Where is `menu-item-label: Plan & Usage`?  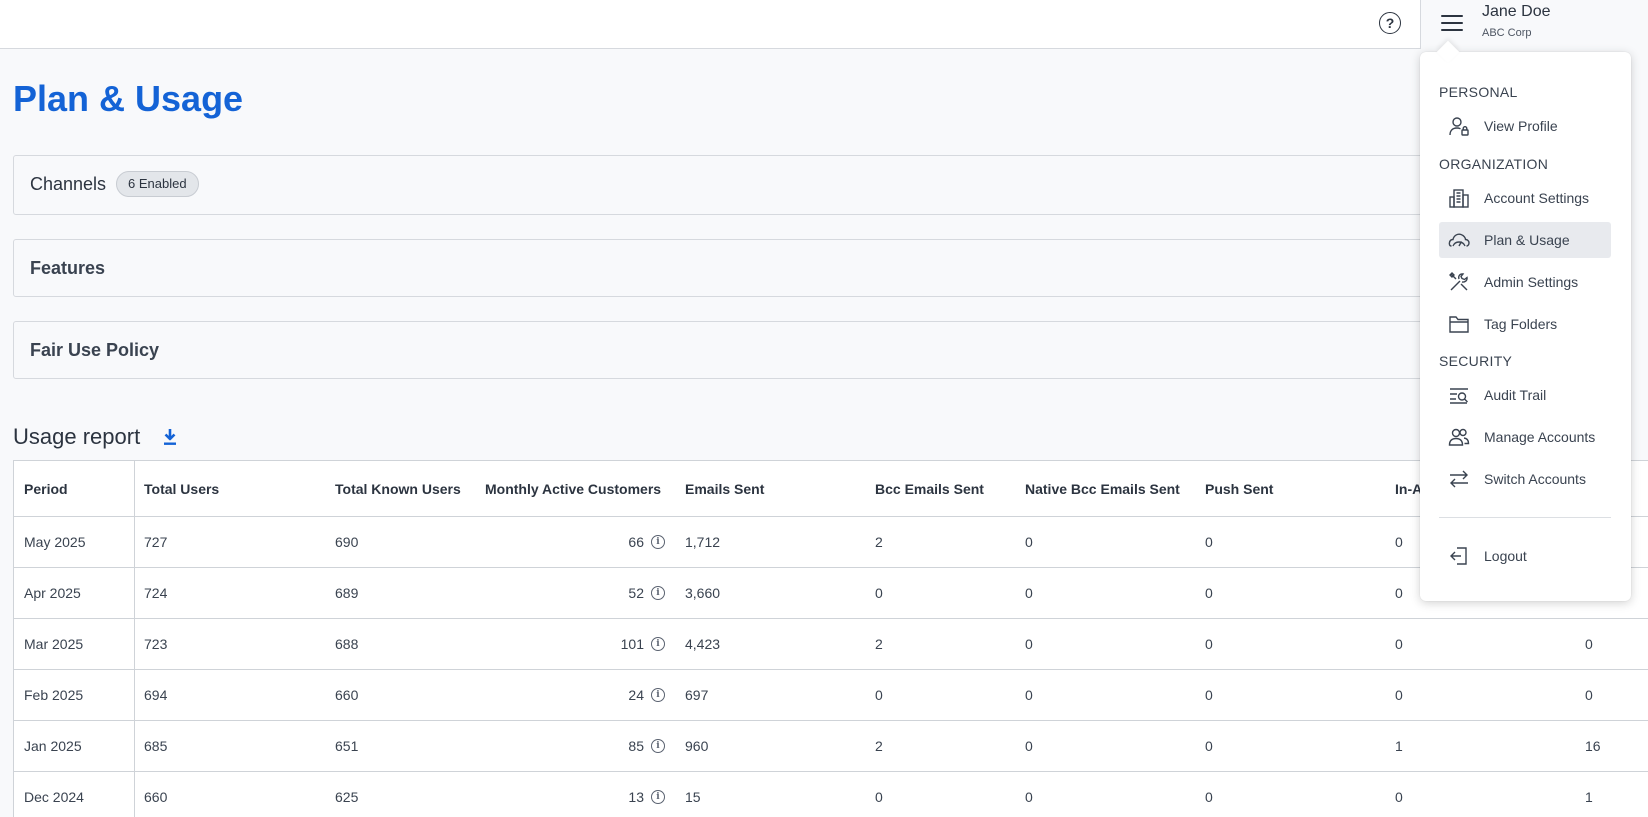 menu-item-label: Plan & Usage is located at coordinates (1527, 240).